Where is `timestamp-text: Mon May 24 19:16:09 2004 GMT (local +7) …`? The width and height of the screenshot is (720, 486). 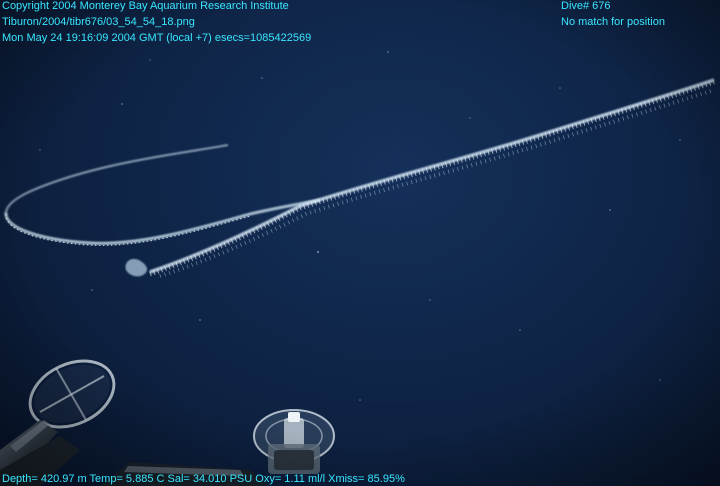 timestamp-text: Mon May 24 19:16:09 2004 GMT (local +7) … is located at coordinates (157, 38).